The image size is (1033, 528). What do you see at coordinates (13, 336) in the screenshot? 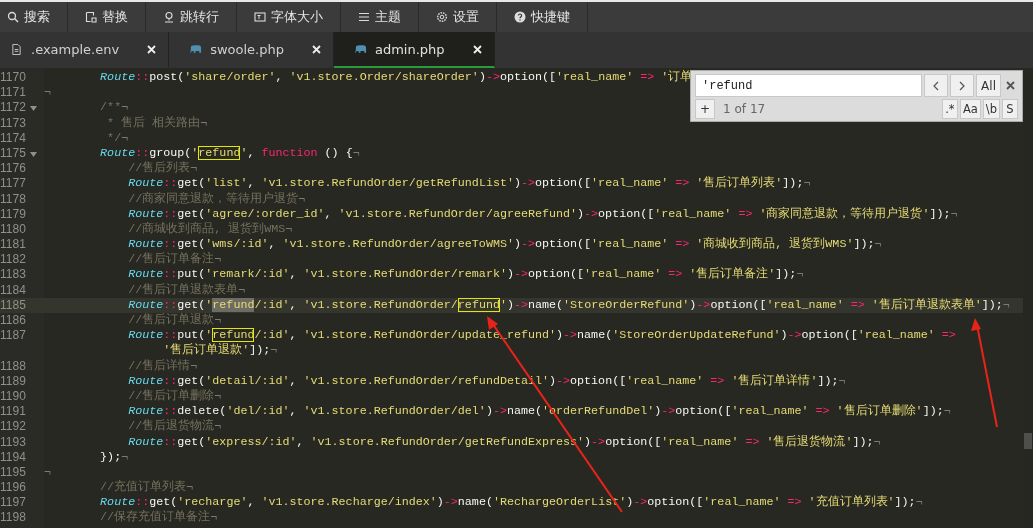
I see `line-number: 1187` at bounding box center [13, 336].